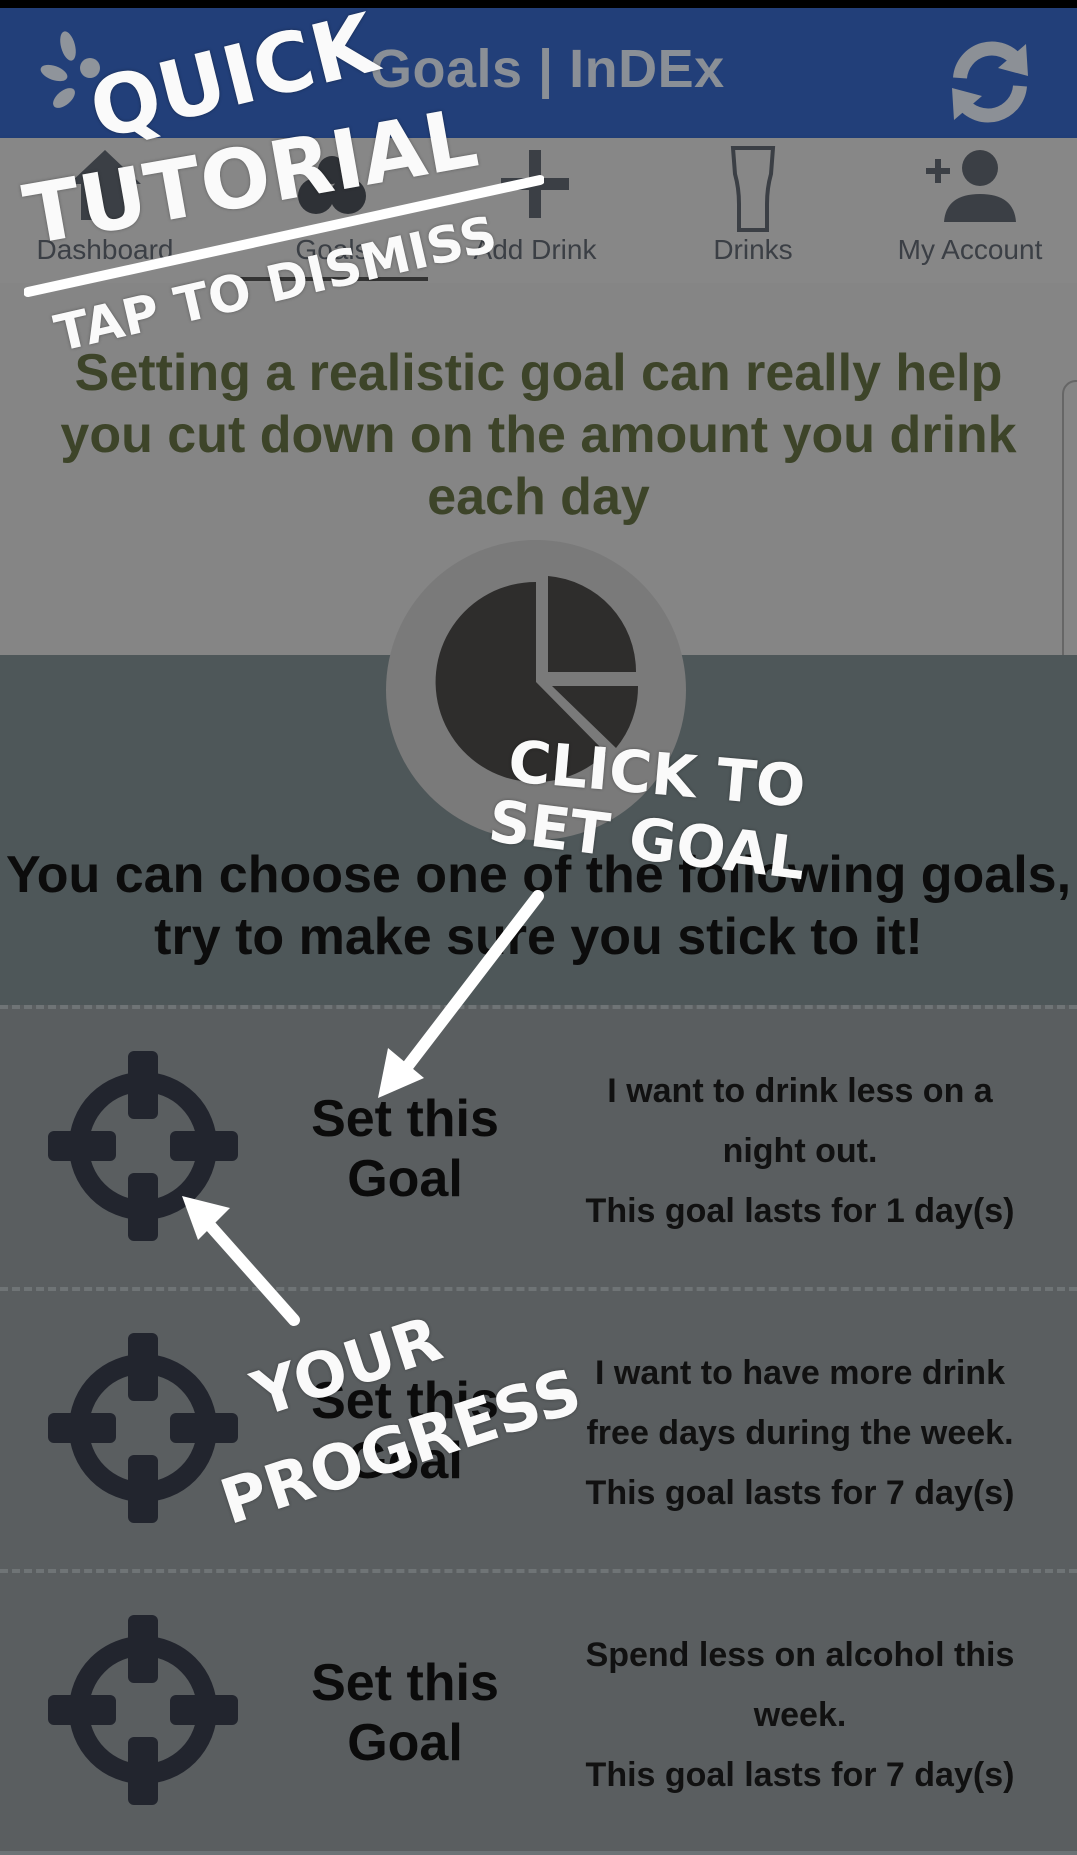 This screenshot has width=1077, height=1855. Describe the element at coordinates (105, 185) in the screenshot. I see `home-icon` at that location.